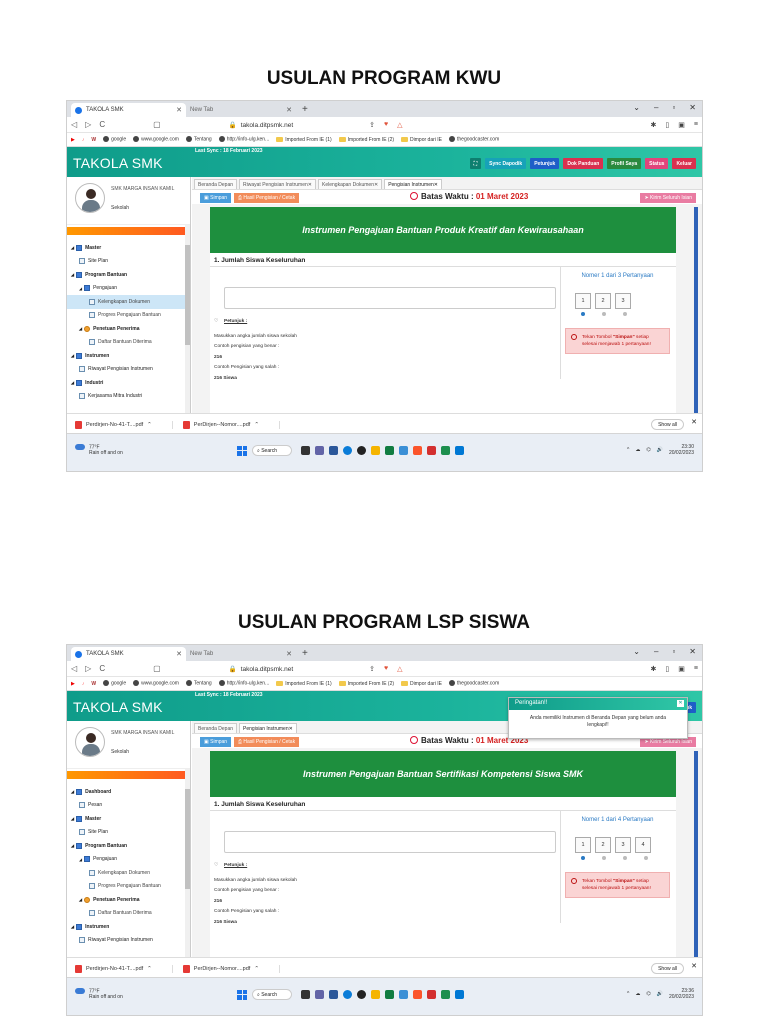 This screenshot has width=768, height=1024. Describe the element at coordinates (668, 198) in the screenshot. I see `send-all-button: ➤ Kirim Seluruh Isian` at that location.